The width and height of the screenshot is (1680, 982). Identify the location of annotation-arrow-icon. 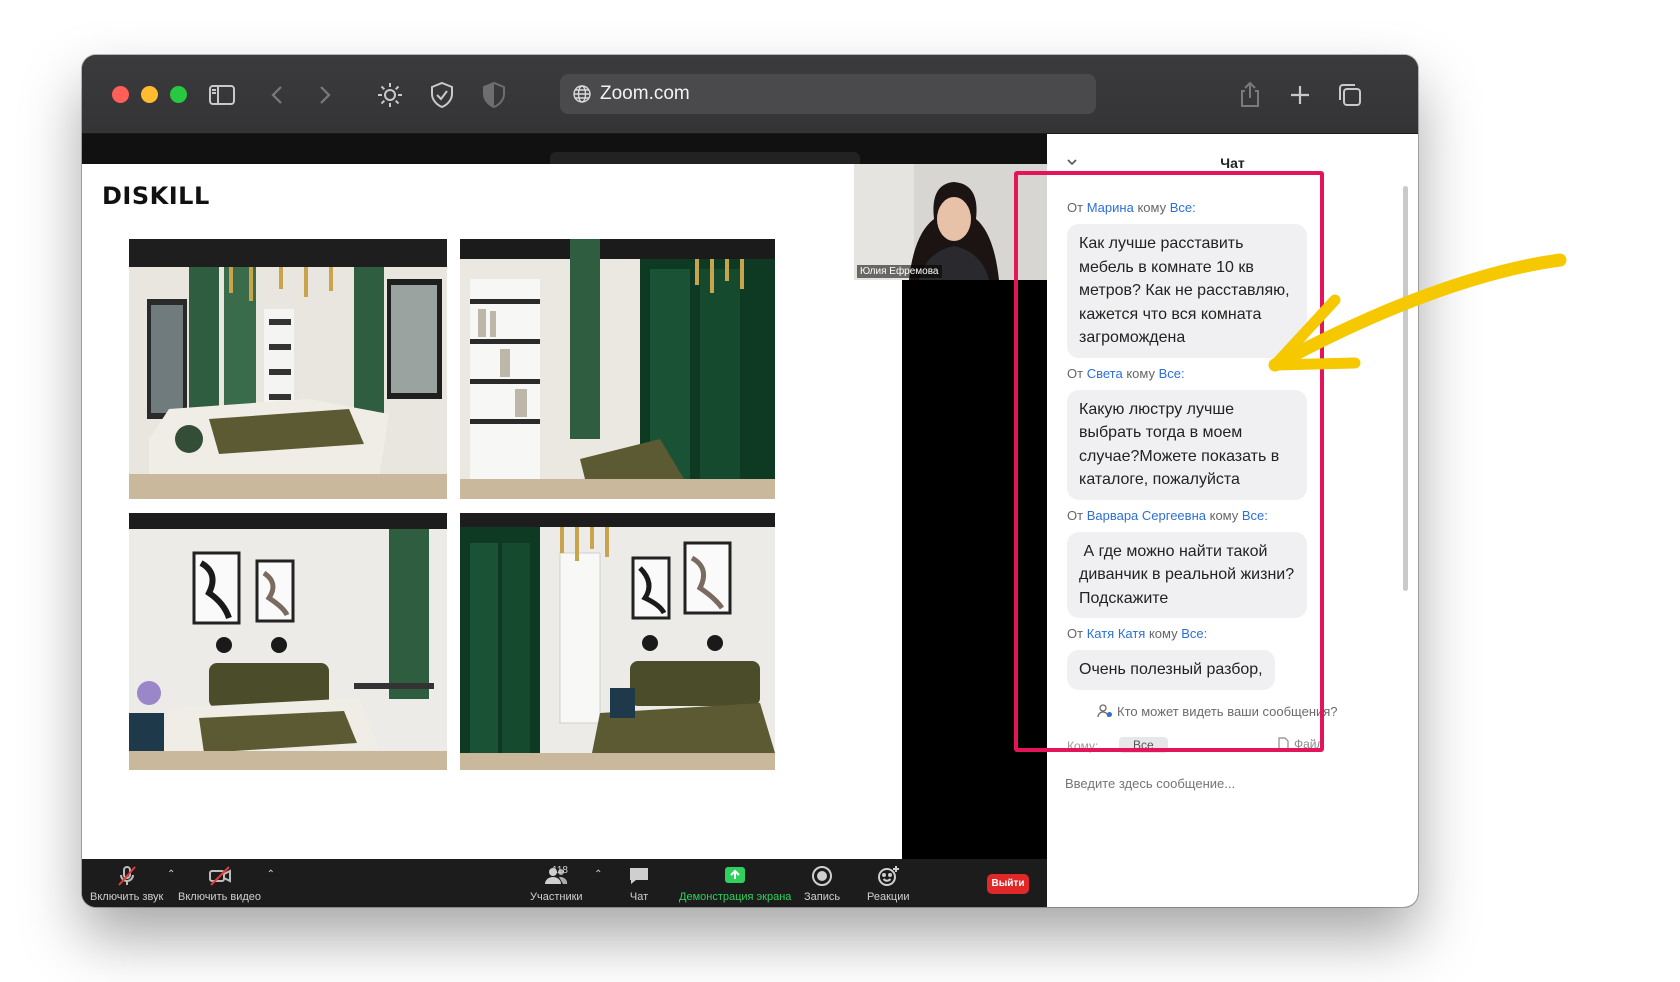
(1417, 312).